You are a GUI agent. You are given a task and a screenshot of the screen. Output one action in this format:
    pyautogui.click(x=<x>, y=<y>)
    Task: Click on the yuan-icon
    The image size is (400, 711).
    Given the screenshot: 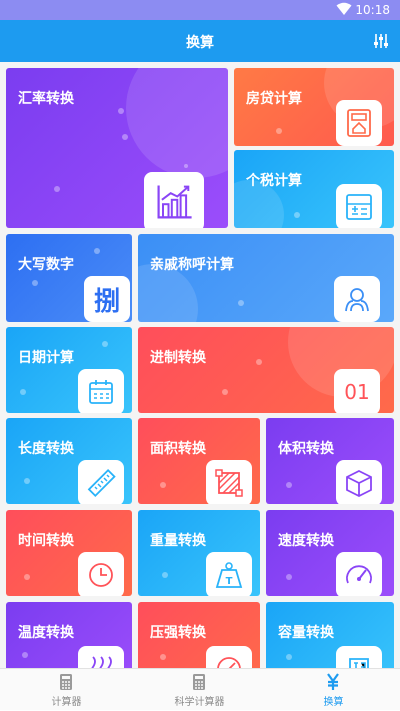 What is the action you would take?
    pyautogui.click(x=333, y=681)
    